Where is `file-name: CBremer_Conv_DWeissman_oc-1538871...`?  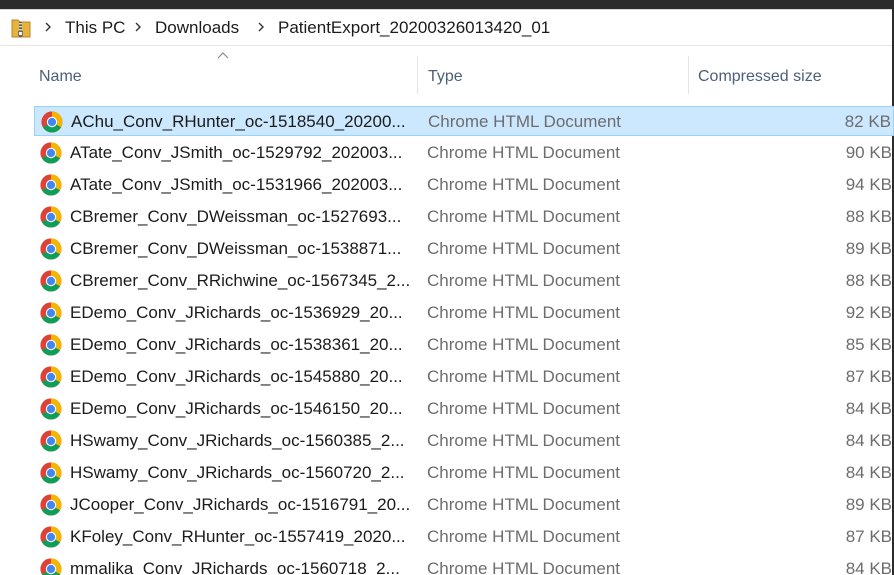
file-name: CBremer_Conv_DWeissman_oc-1538871... is located at coordinates (236, 248).